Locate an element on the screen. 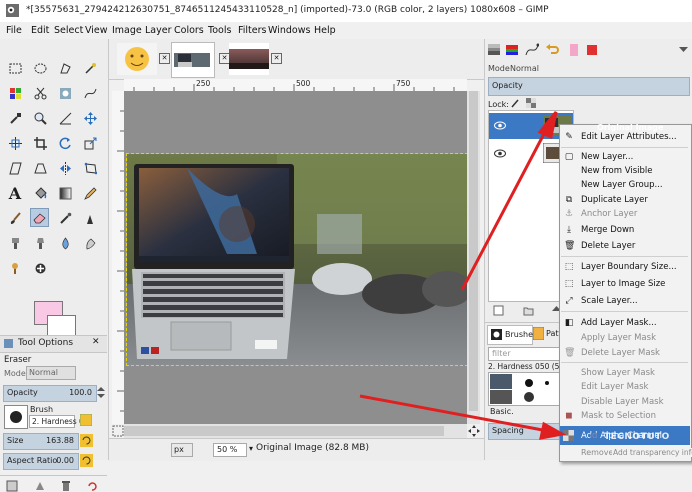  fuzzy-select-icon is located at coordinates (90, 68).